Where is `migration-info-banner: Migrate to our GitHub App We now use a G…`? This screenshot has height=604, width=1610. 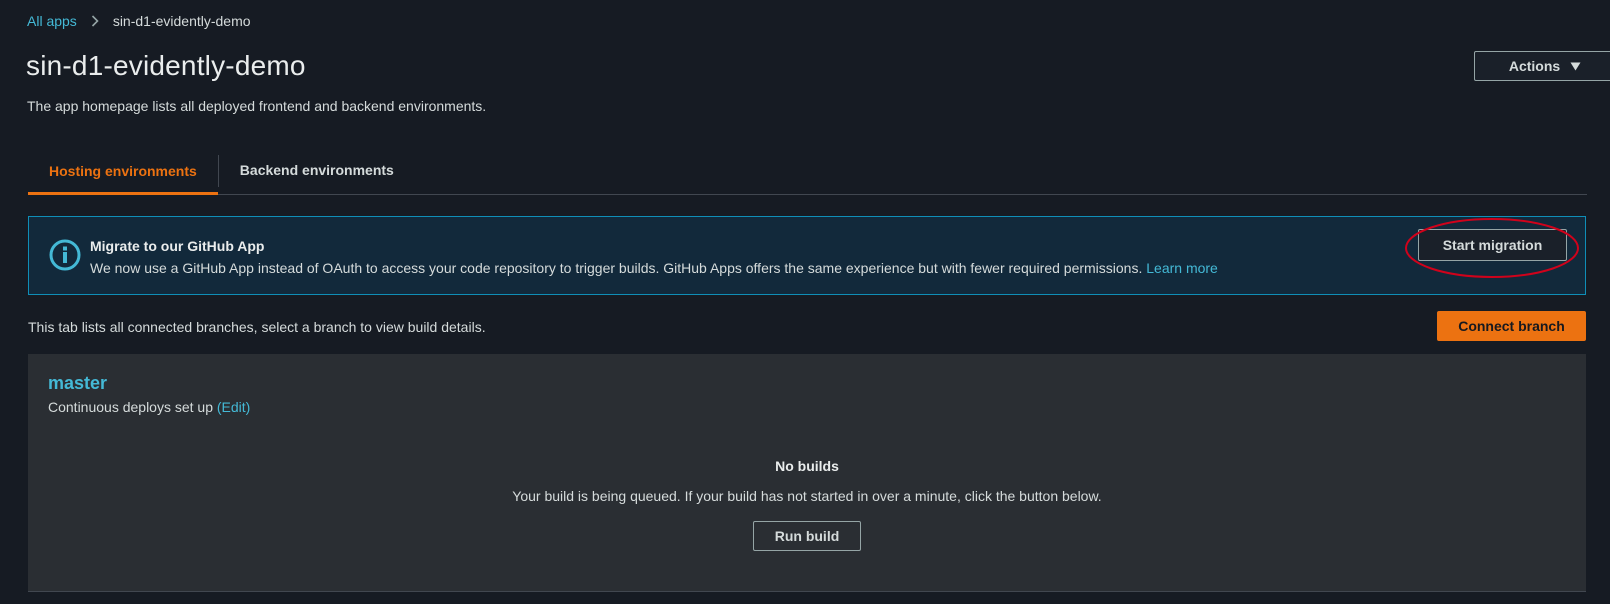 migration-info-banner: Migrate to our GitHub App We now use a G… is located at coordinates (807, 255).